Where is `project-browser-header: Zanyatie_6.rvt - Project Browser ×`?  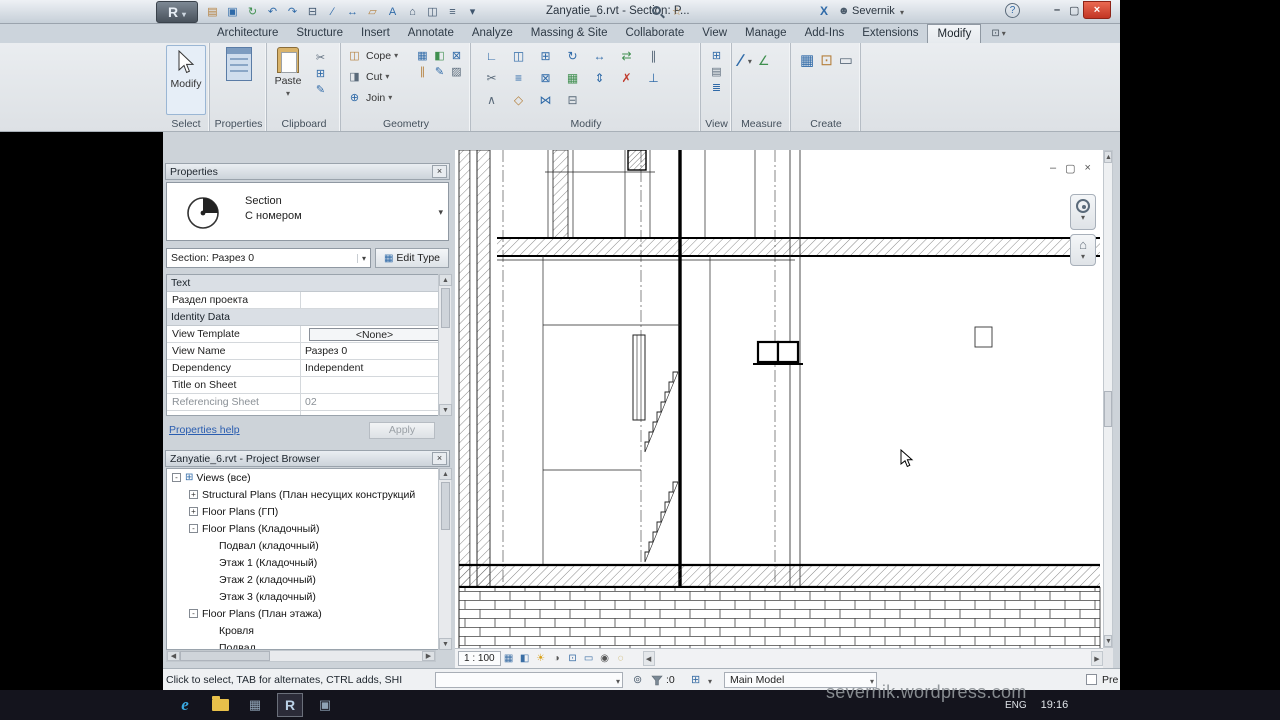
project-browser-header: Zanyatie_6.rvt - Project Browser × is located at coordinates (307, 458).